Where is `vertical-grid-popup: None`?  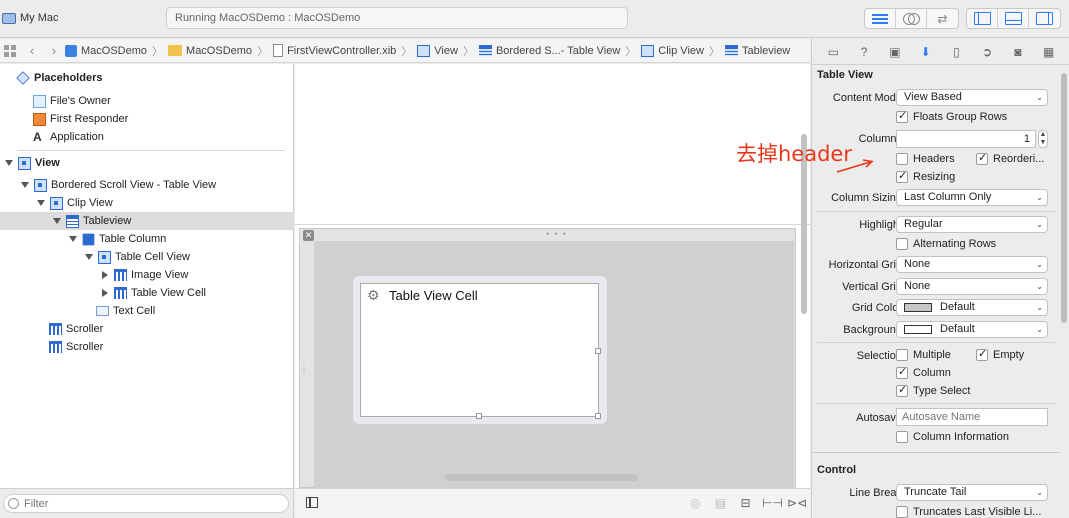 vertical-grid-popup: None is located at coordinates (972, 286).